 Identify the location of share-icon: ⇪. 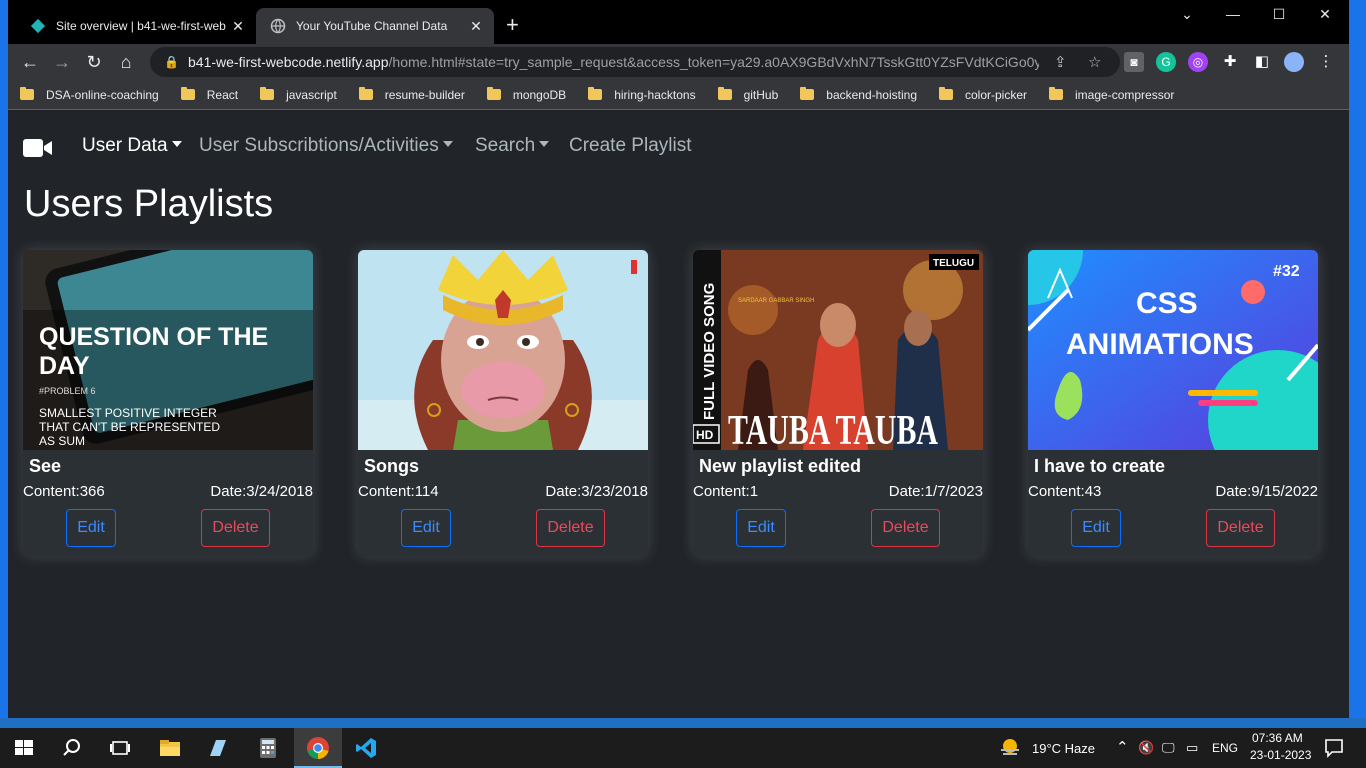
(1060, 62).